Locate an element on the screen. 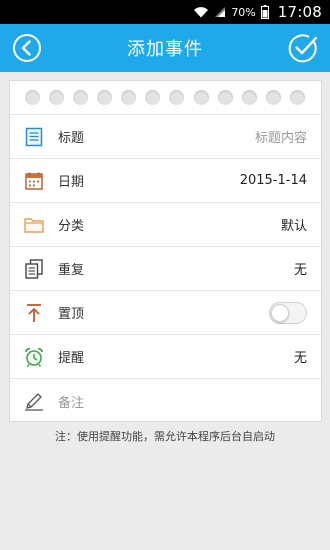 The width and height of the screenshot is (330, 550). copy-icon is located at coordinates (34, 268).